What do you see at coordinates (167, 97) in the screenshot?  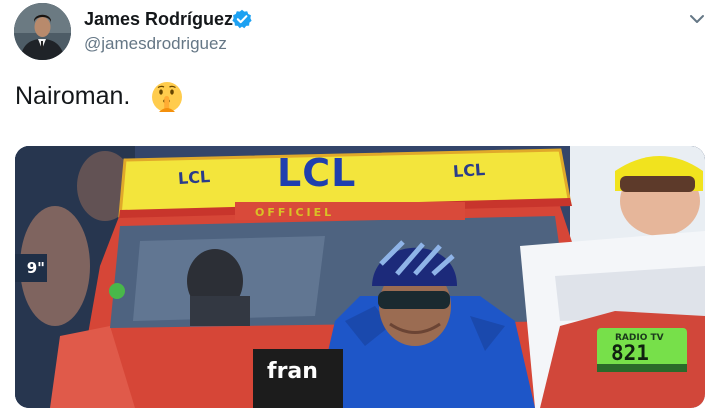 I see `shushing-face-emoji` at bounding box center [167, 97].